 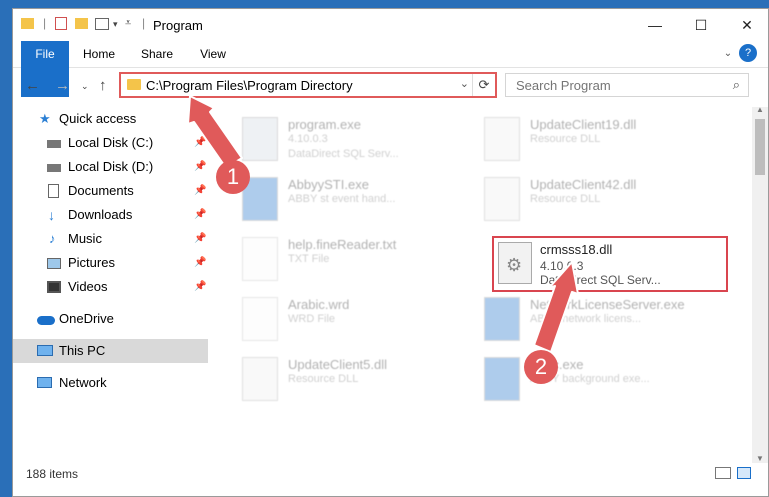 I want to click on arrow-to-address-bar, so click(x=215, y=132).